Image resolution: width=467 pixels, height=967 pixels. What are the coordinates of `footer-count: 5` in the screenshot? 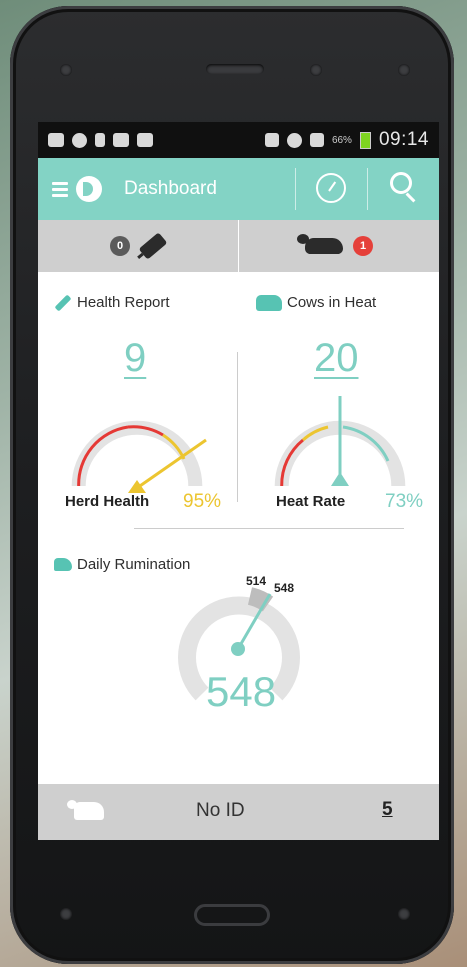 It's located at (387, 810).